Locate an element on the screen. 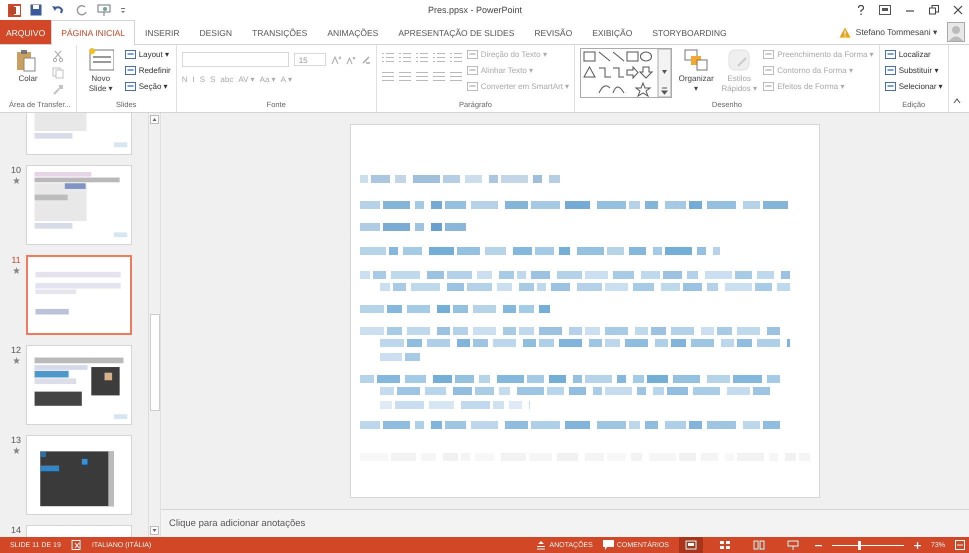 This screenshot has height=553, width=969. fit-slide-icon is located at coordinates (960, 545).